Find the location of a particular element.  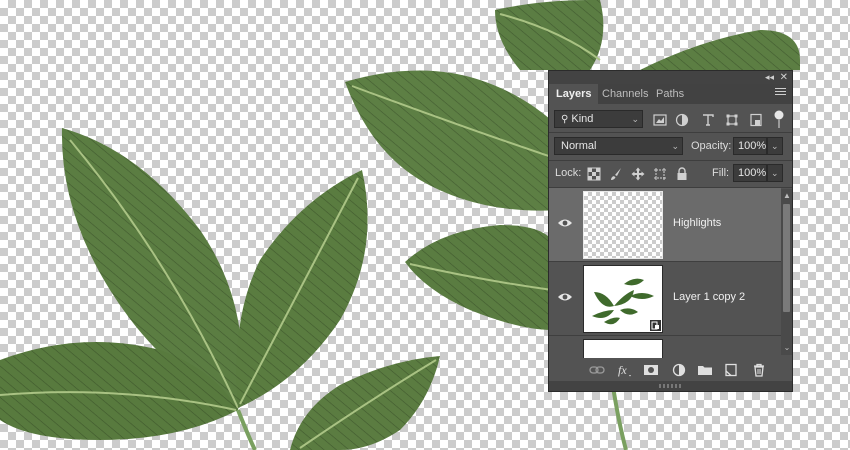

filter-toggle-icon is located at coordinates (779, 120).